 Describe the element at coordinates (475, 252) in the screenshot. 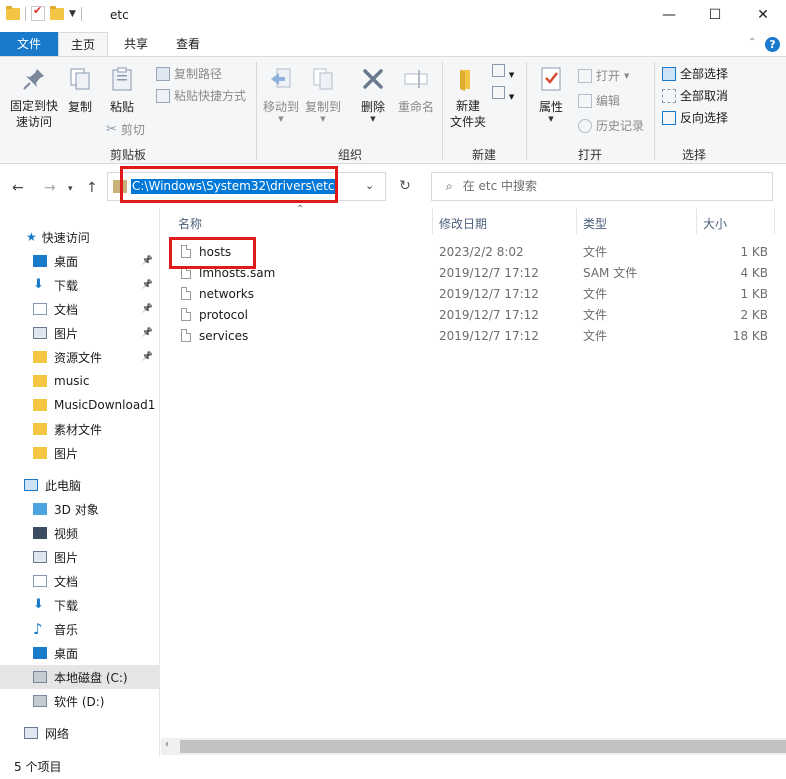

I see `file-row: hosts 2023/2/2 8:02 文件 1 KB` at that location.